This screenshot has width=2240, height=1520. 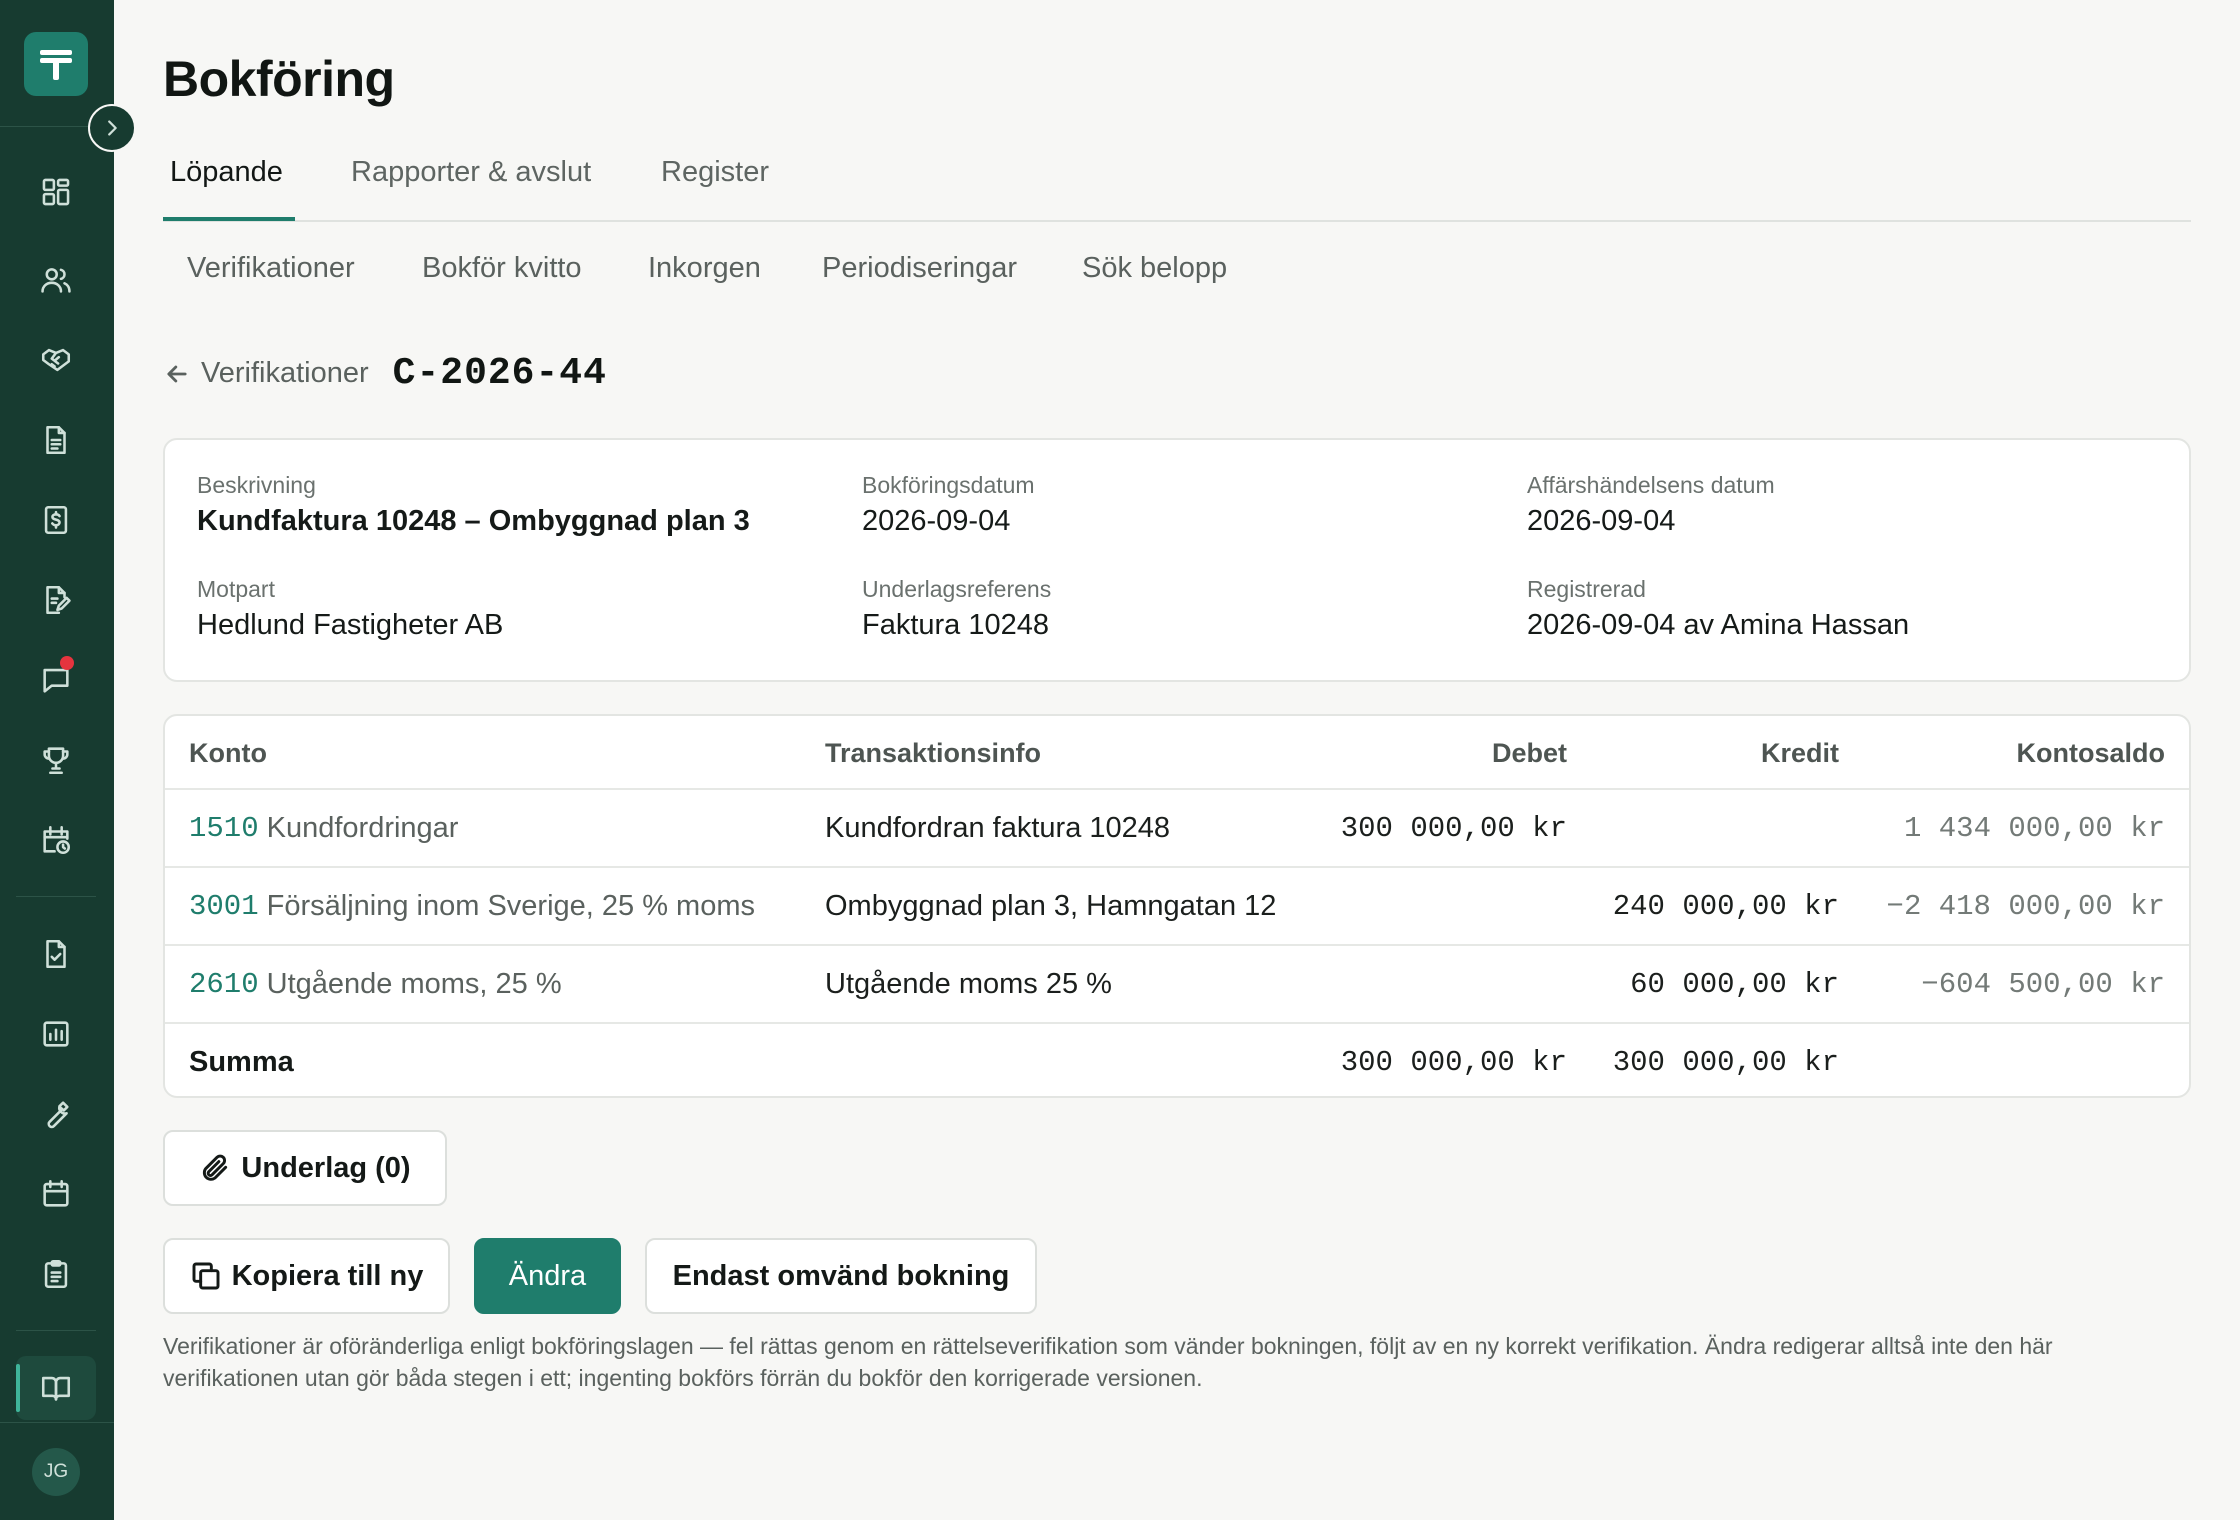 What do you see at coordinates (224, 984) in the screenshot?
I see `account-number-link: 2610` at bounding box center [224, 984].